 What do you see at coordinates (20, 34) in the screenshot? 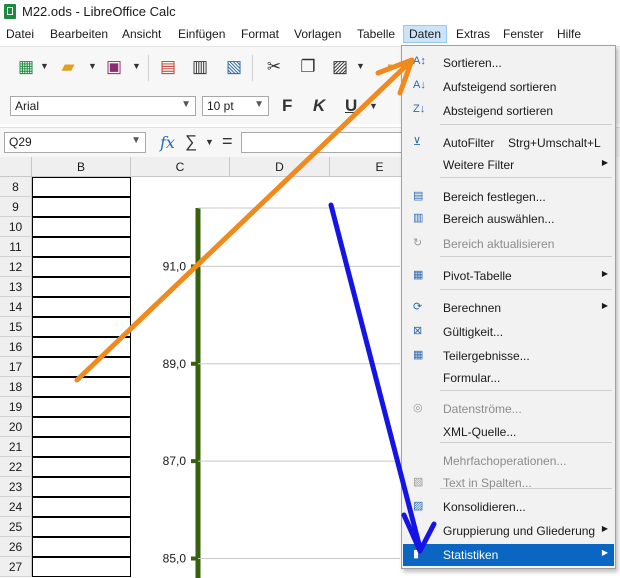
I see `menu-datei: Datei` at bounding box center [20, 34].